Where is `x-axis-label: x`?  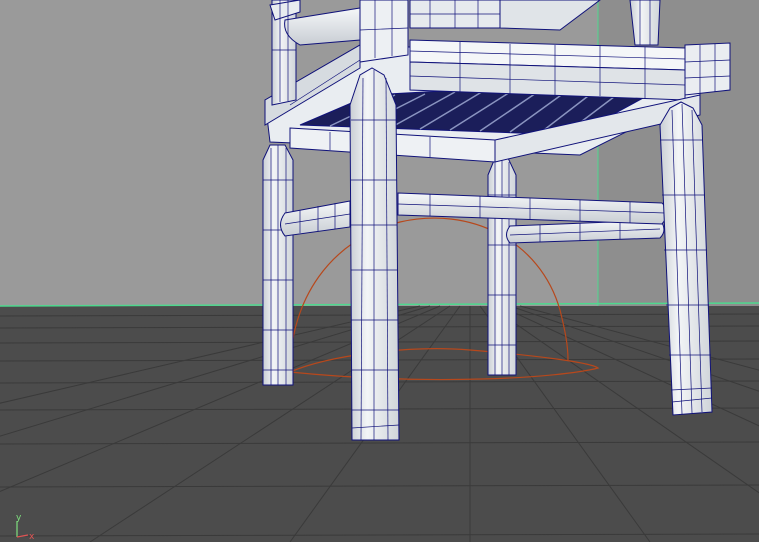
x-axis-label: x is located at coordinates (32, 537).